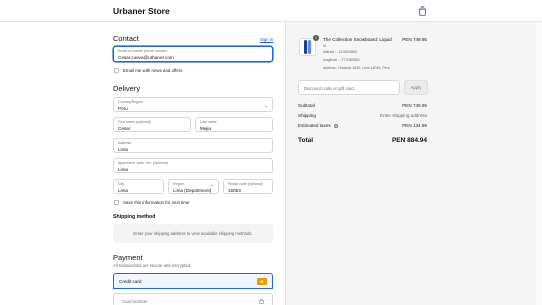 The width and height of the screenshot is (542, 305). What do you see at coordinates (307, 115) in the screenshot?
I see `shipping-label: Shipping` at bounding box center [307, 115].